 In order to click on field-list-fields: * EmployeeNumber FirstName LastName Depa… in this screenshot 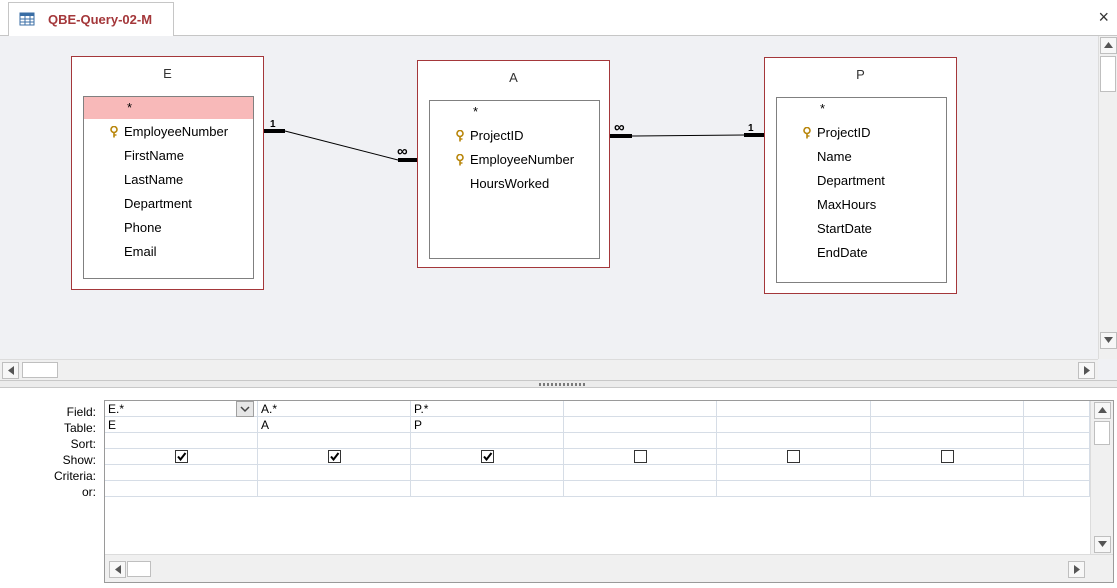, I will do `click(168, 187)`.